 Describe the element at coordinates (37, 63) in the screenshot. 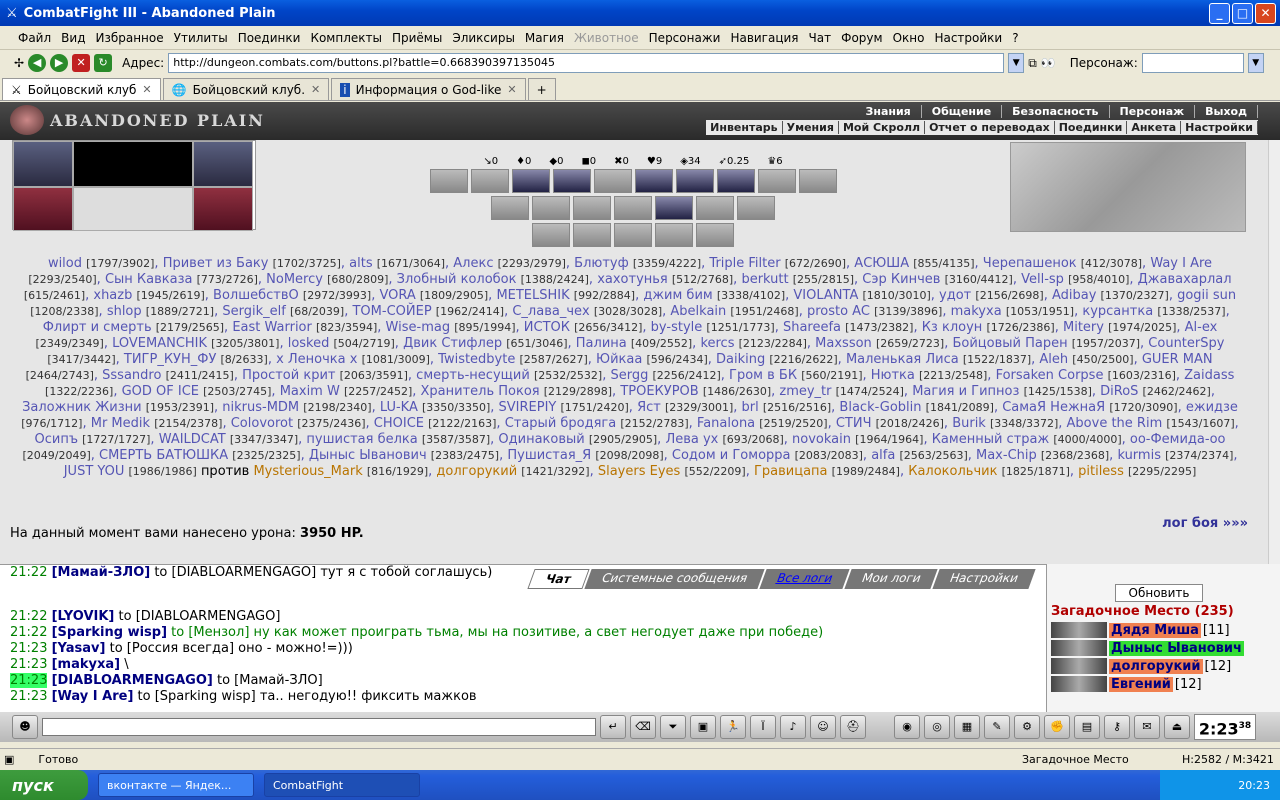

I see `back-icon: ◀` at that location.